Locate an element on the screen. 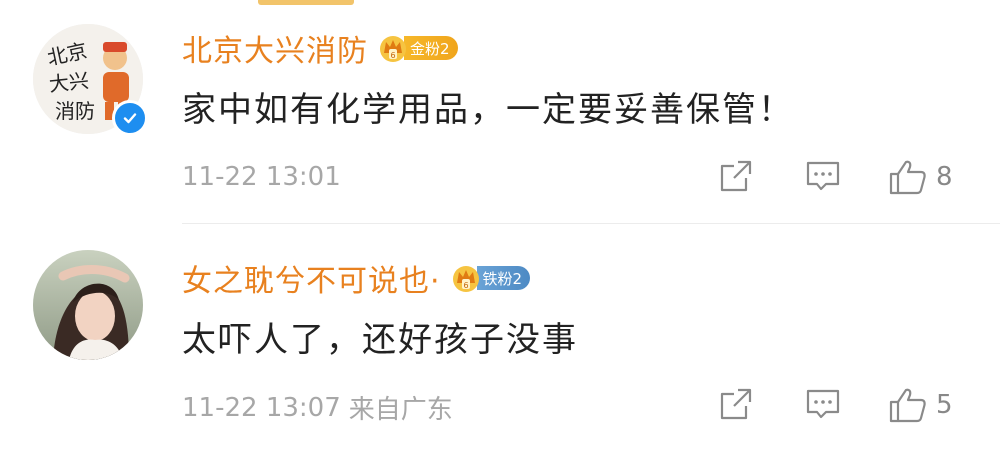 This screenshot has width=1000, height=457. like-count: 8 is located at coordinates (944, 177).